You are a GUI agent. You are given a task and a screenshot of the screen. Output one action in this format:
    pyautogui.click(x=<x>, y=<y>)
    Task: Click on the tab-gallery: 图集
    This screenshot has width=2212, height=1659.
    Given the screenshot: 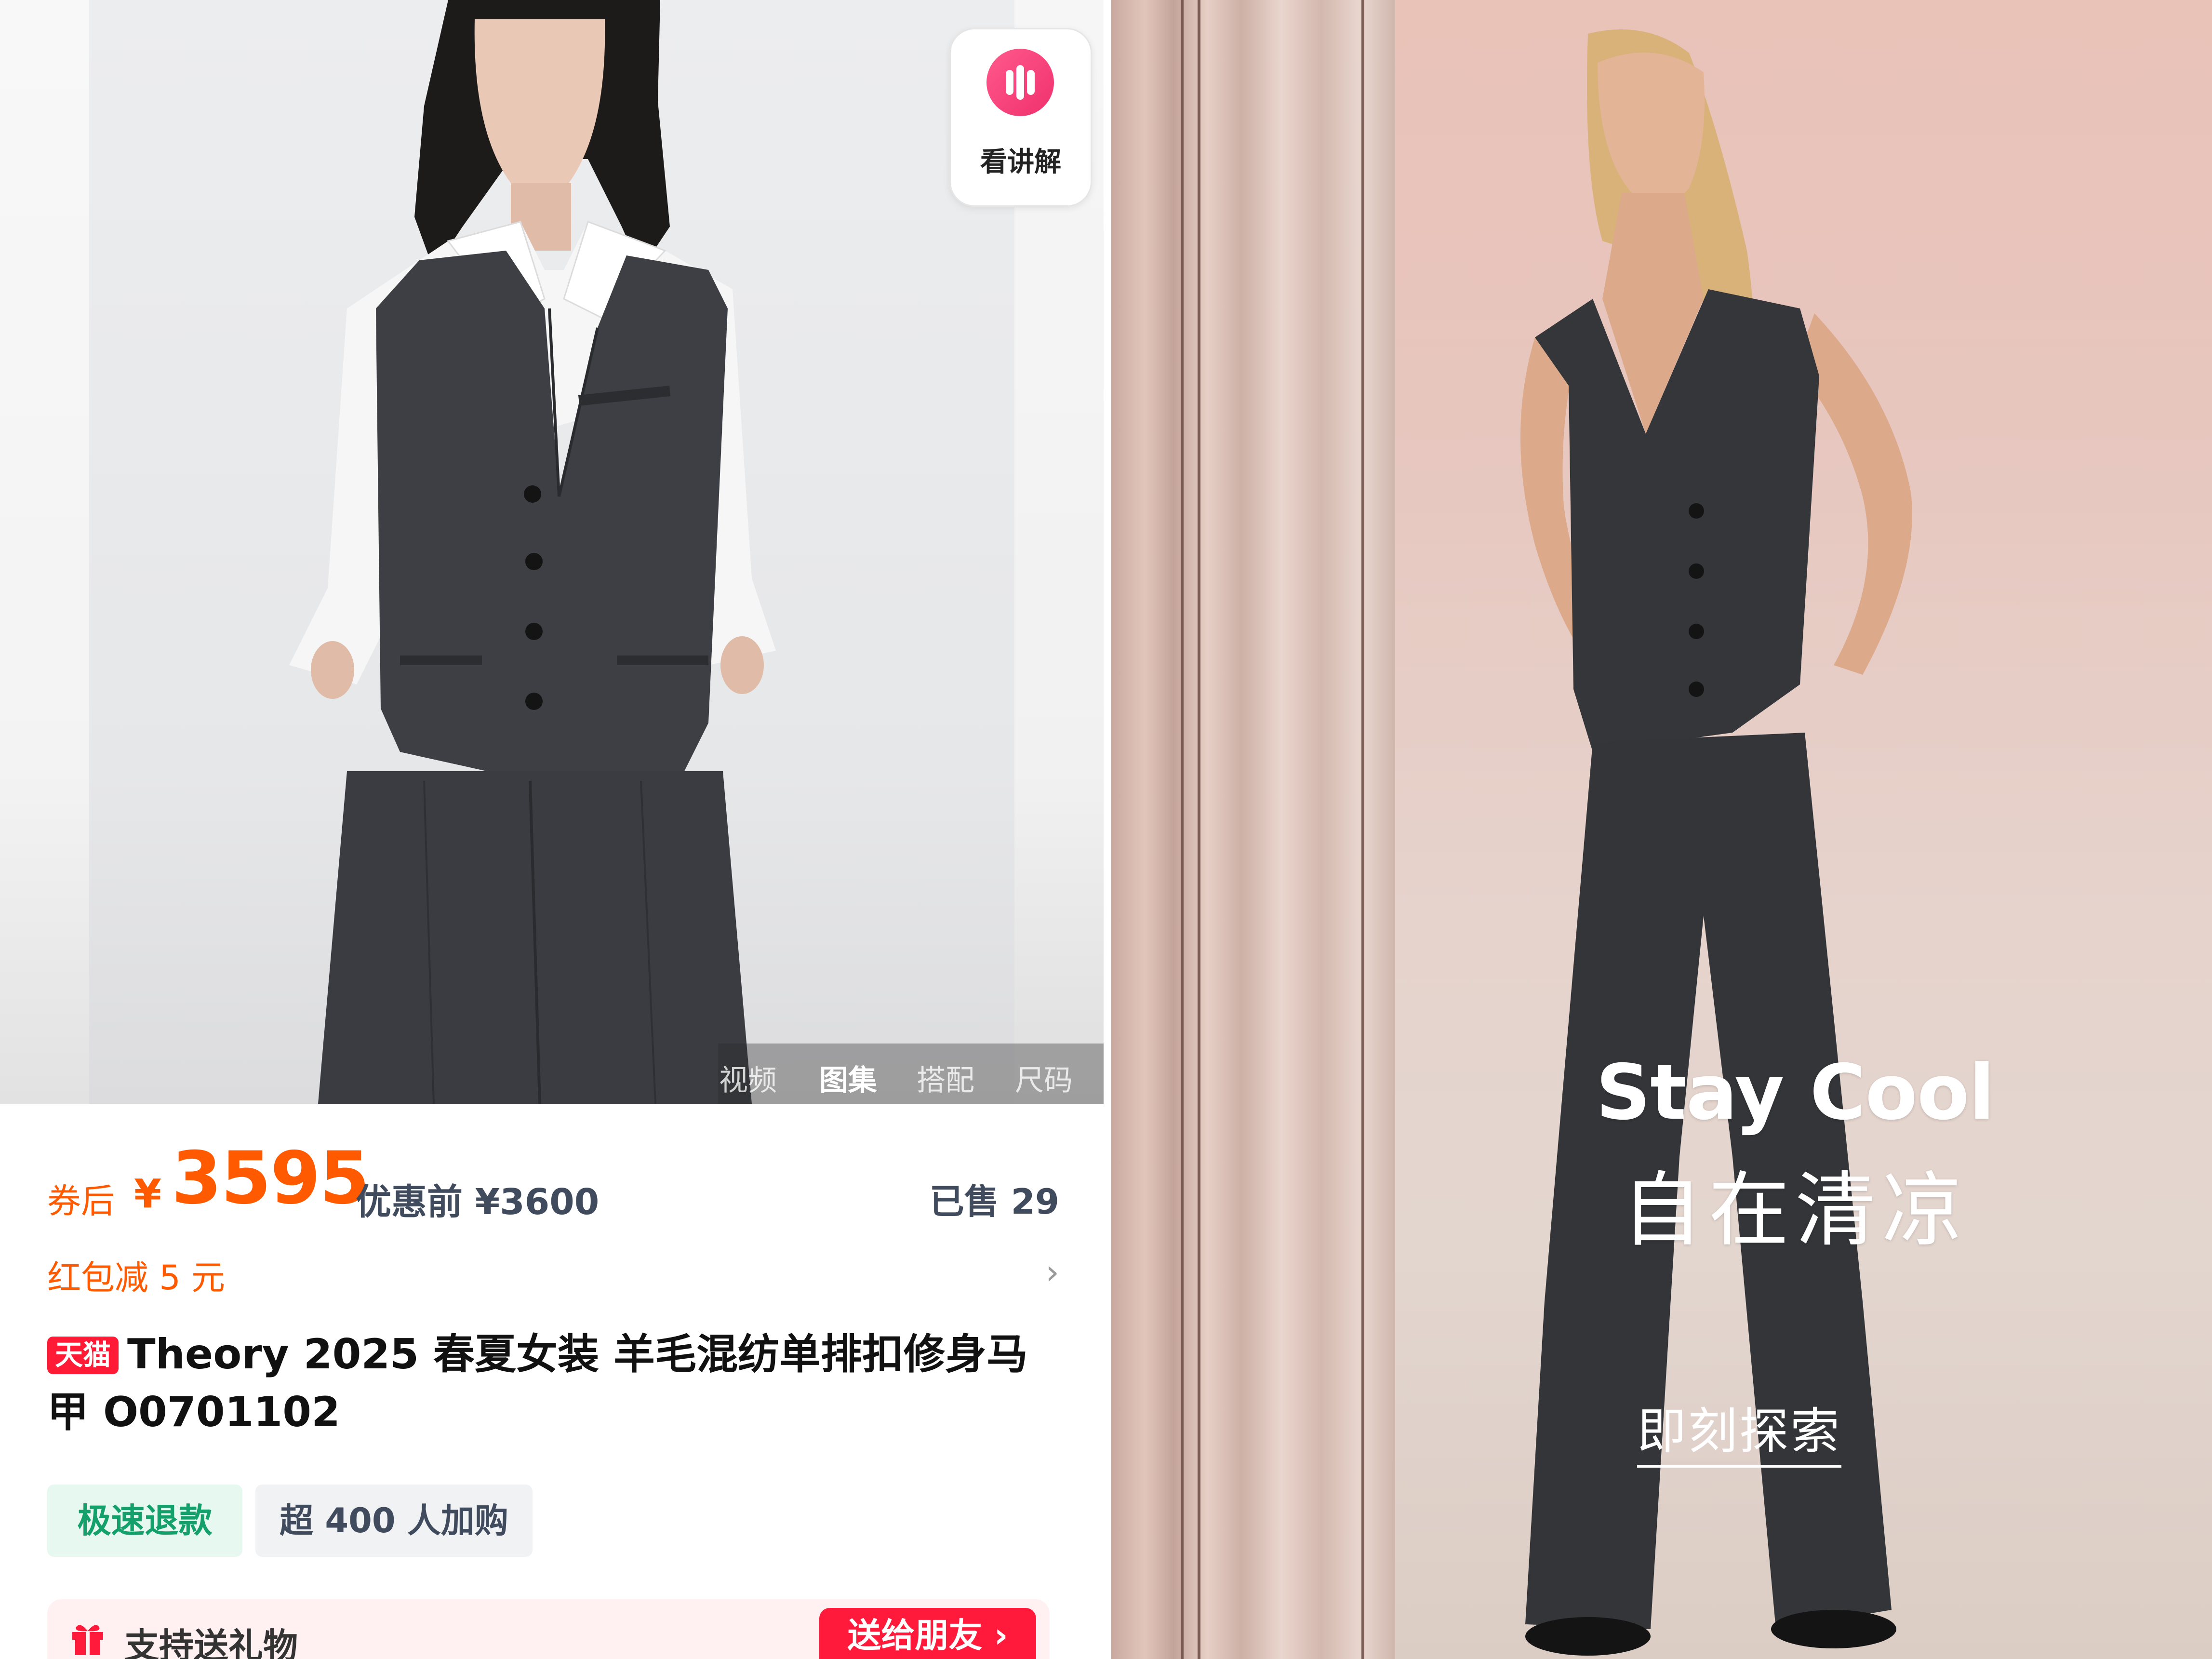 What is the action you would take?
    pyautogui.click(x=848, y=1078)
    